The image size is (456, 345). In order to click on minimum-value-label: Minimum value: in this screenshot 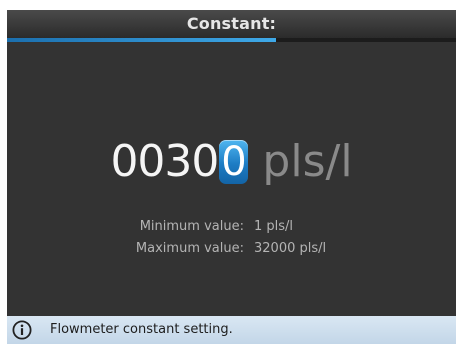, I will do `click(191, 226)`.